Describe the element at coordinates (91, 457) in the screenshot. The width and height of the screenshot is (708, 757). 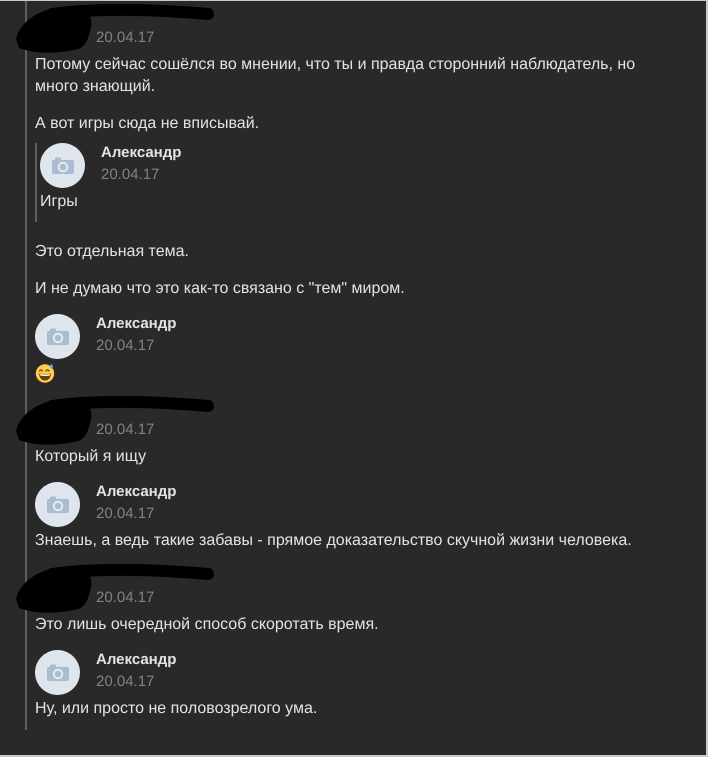
I see `message-text: Который я ищу` at that location.